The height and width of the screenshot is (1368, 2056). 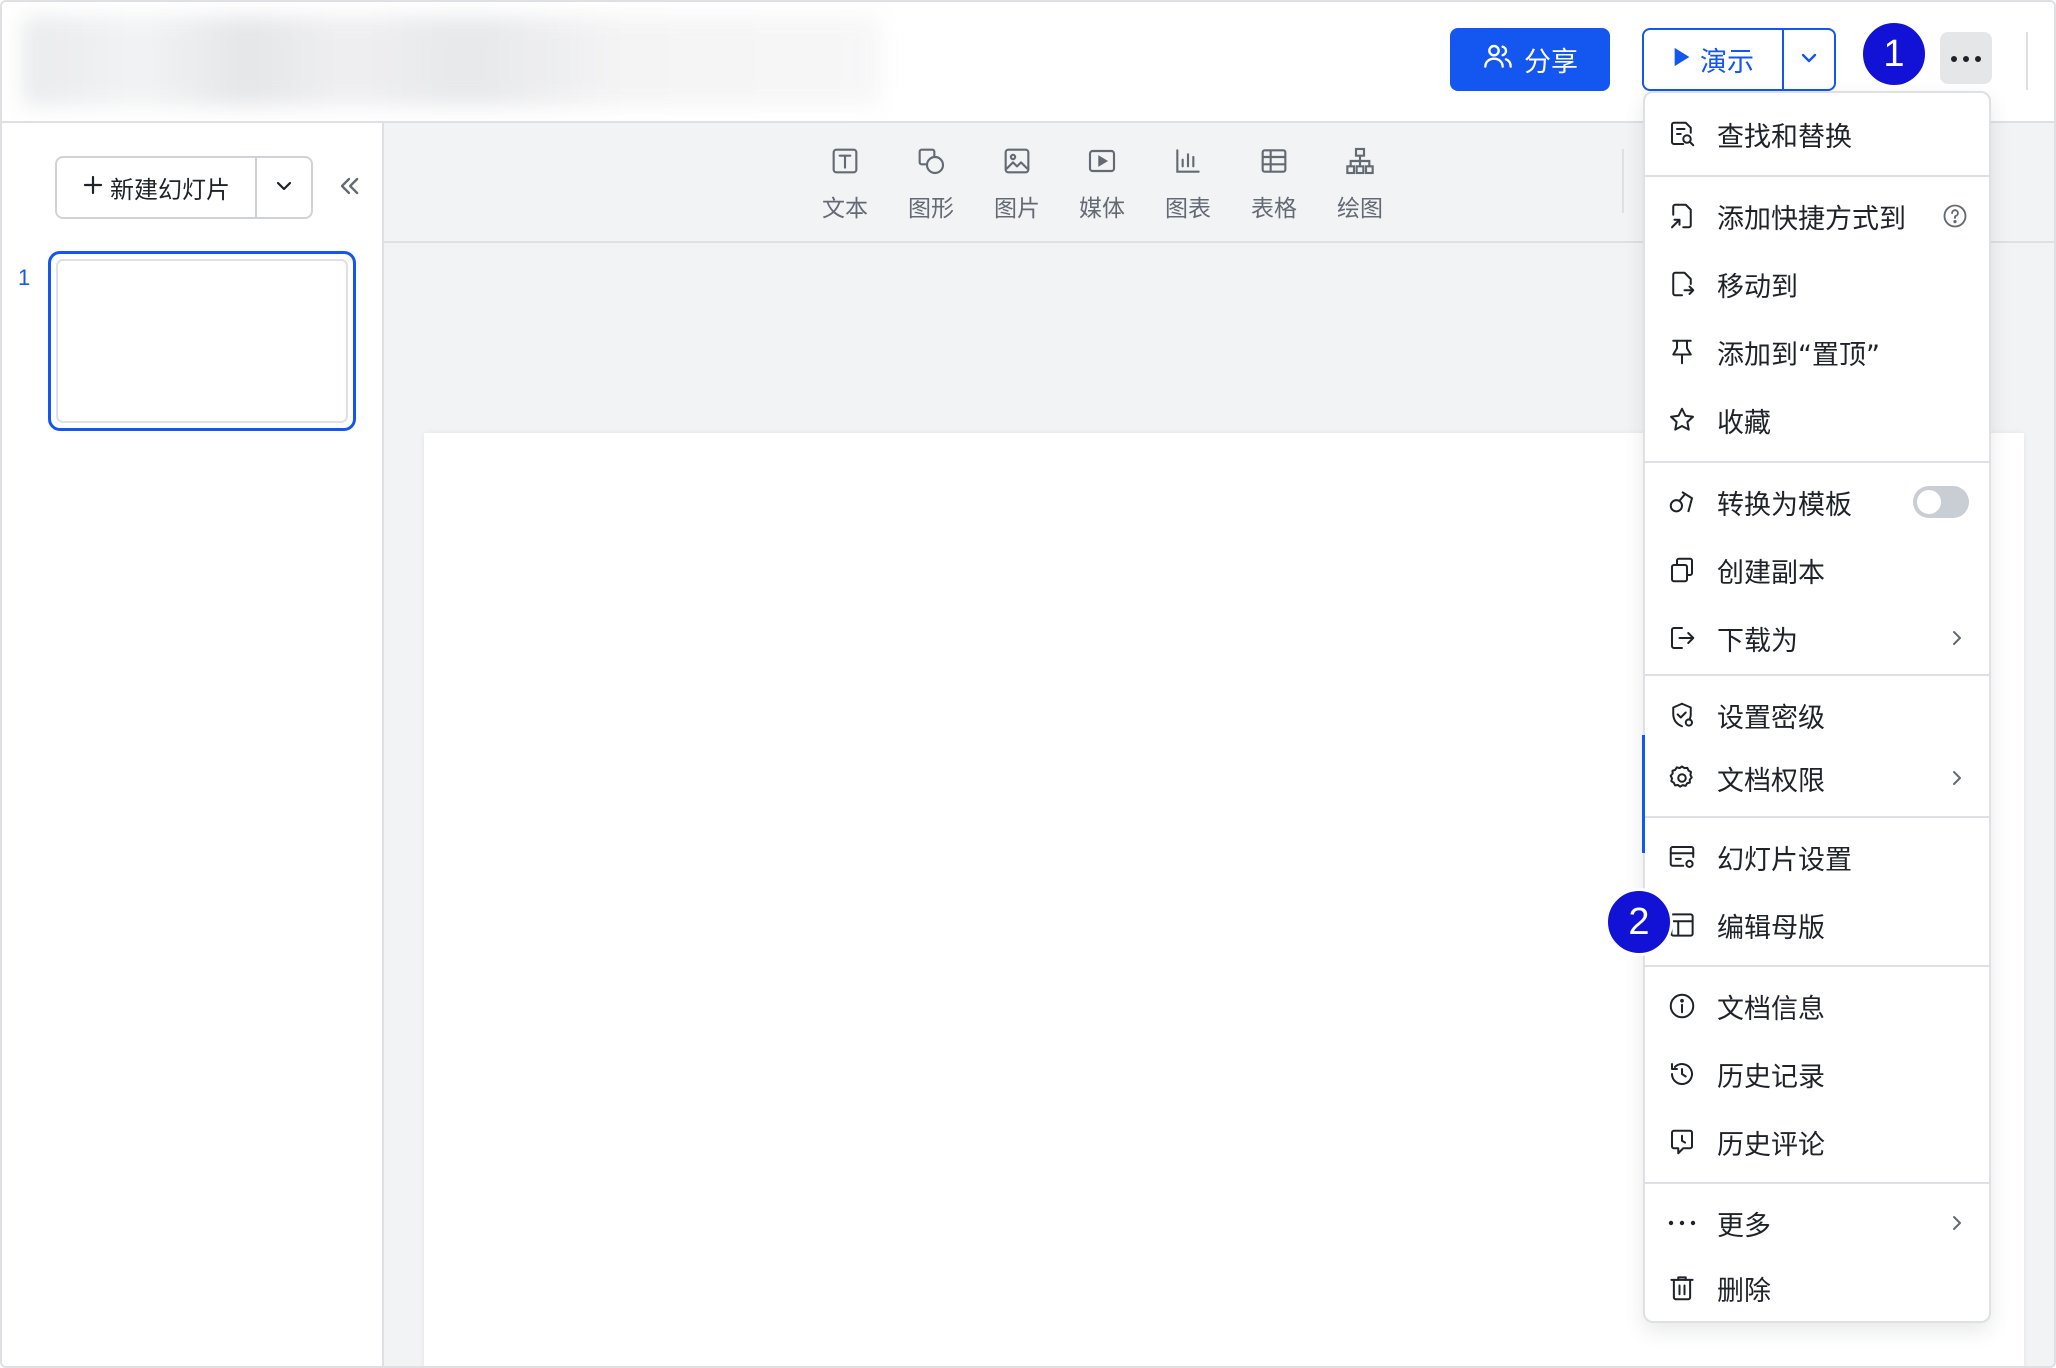 I want to click on toolbar-label: 表格, so click(x=1274, y=209).